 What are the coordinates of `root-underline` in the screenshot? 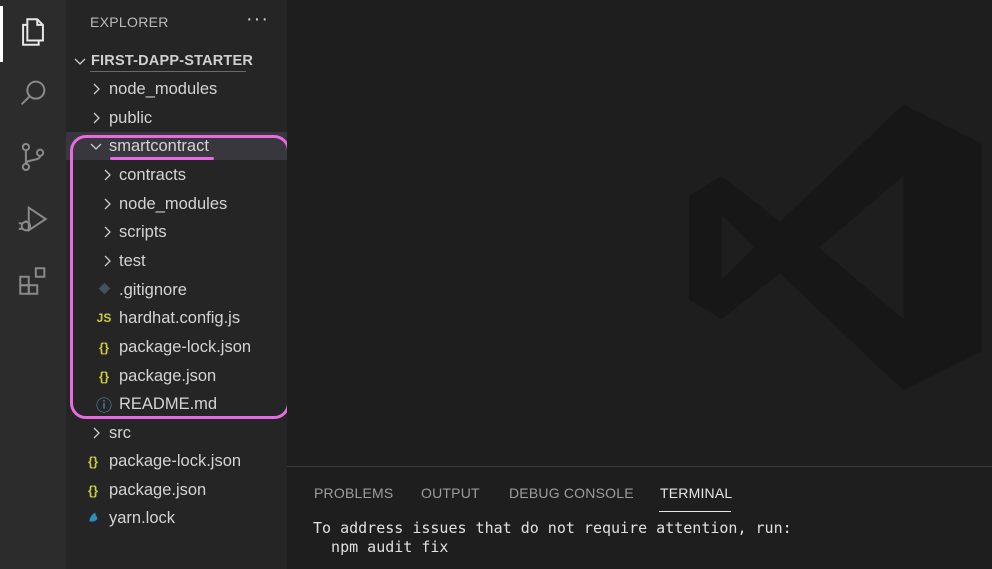 It's located at (168, 71).